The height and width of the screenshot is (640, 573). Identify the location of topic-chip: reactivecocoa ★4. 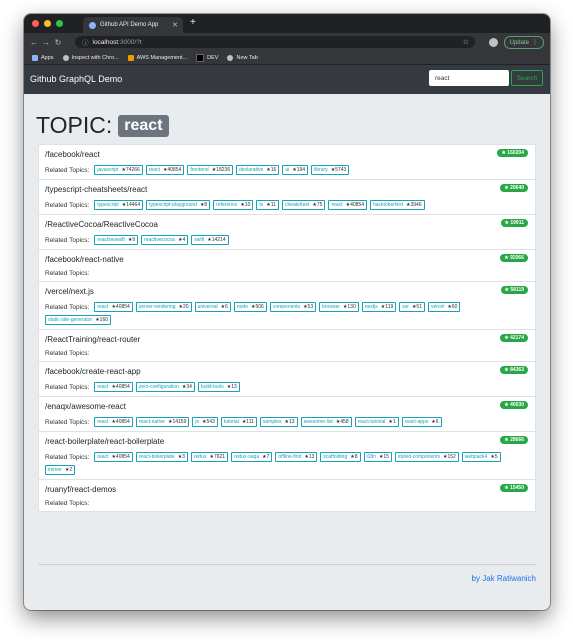
(165, 240).